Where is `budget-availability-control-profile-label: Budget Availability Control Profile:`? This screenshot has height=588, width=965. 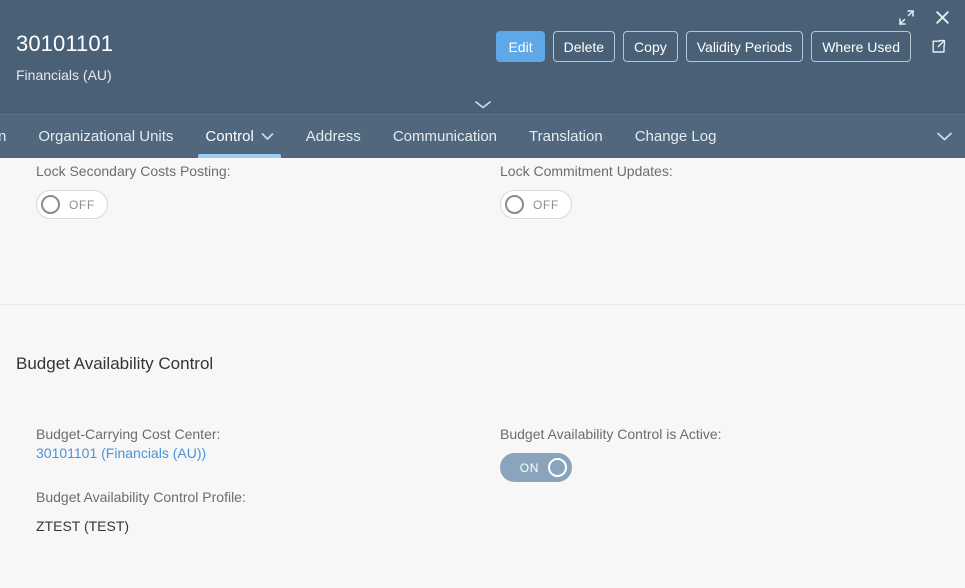 budget-availability-control-profile-label: Budget Availability Control Profile: is located at coordinates (141, 497).